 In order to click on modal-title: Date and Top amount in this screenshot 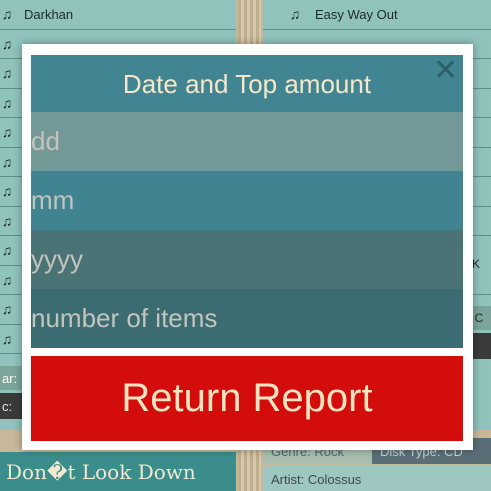, I will do `click(247, 84)`.